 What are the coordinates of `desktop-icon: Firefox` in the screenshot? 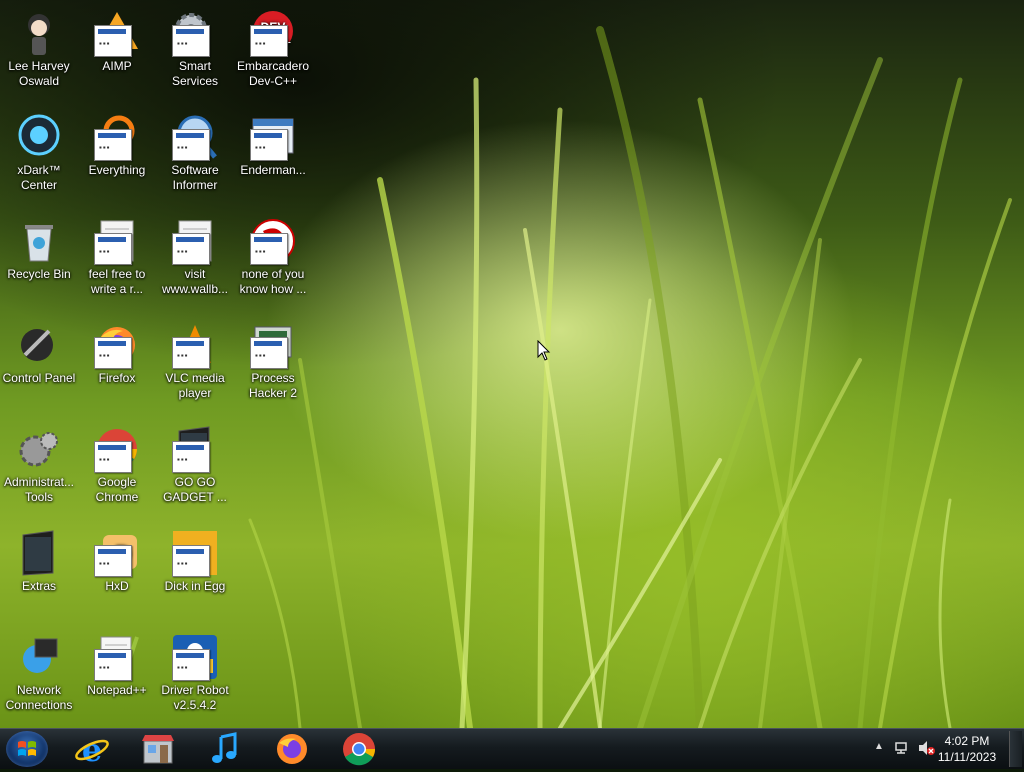 It's located at (117, 350).